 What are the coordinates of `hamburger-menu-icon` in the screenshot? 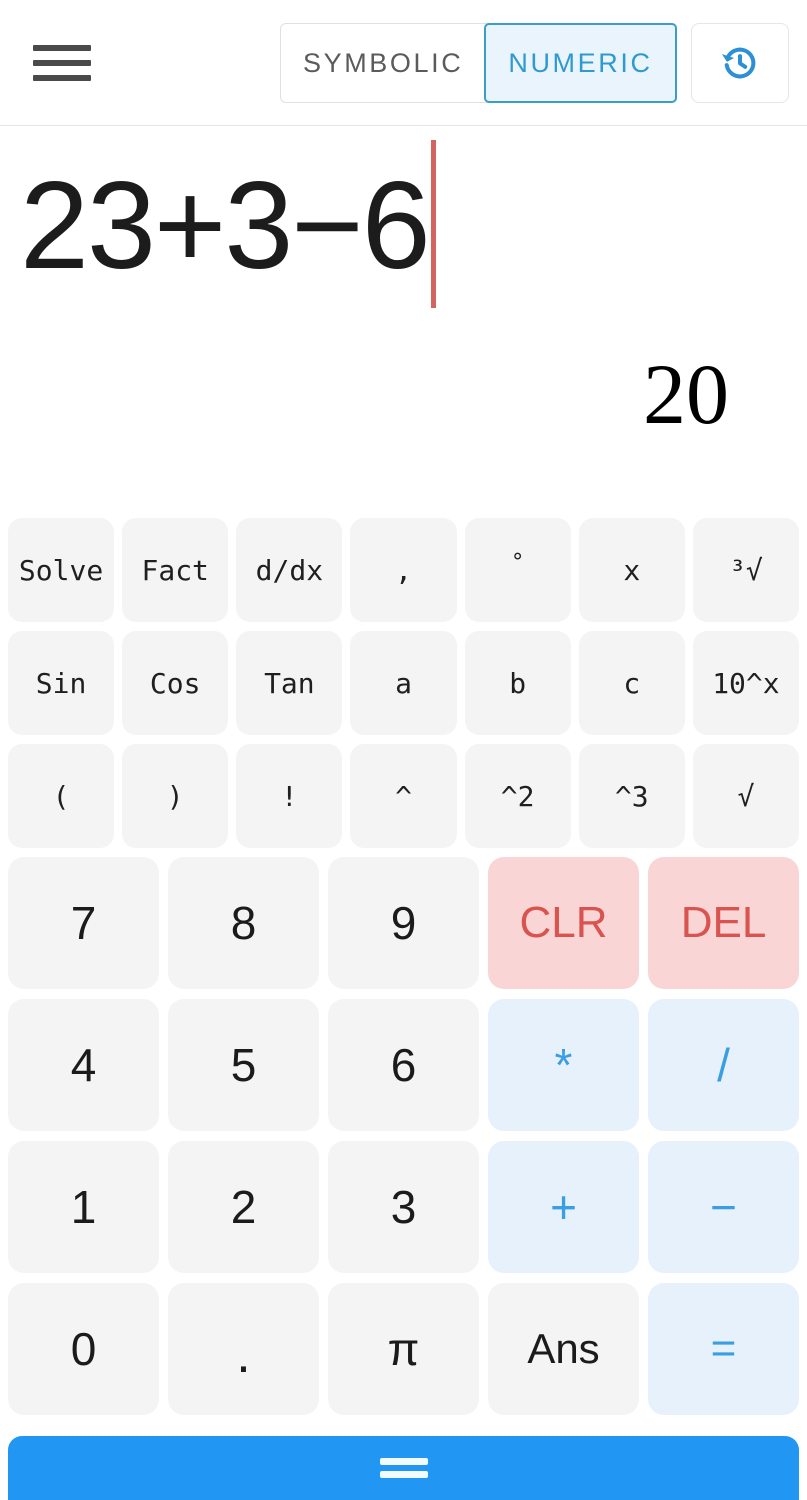 It's located at (62, 63).